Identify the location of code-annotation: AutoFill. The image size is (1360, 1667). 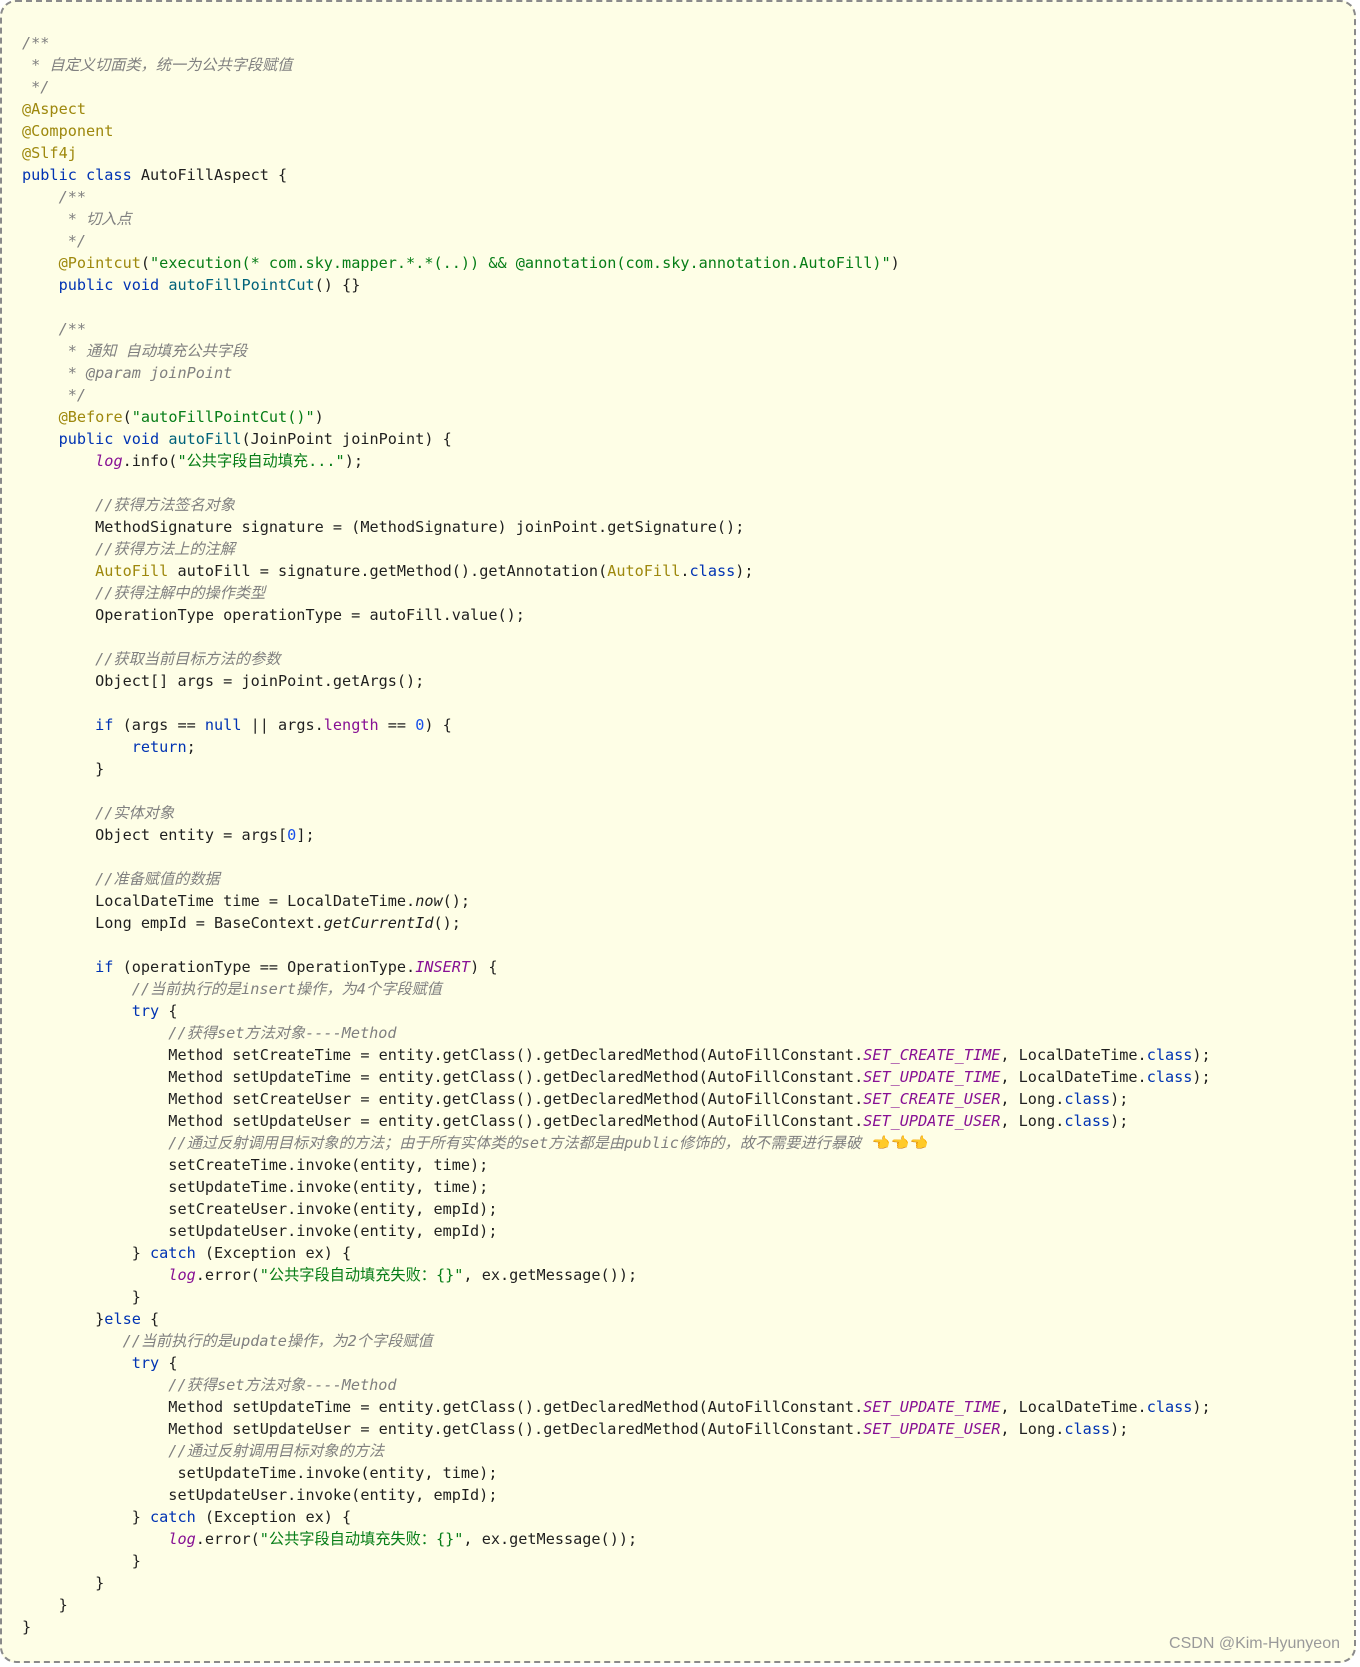
(132, 571).